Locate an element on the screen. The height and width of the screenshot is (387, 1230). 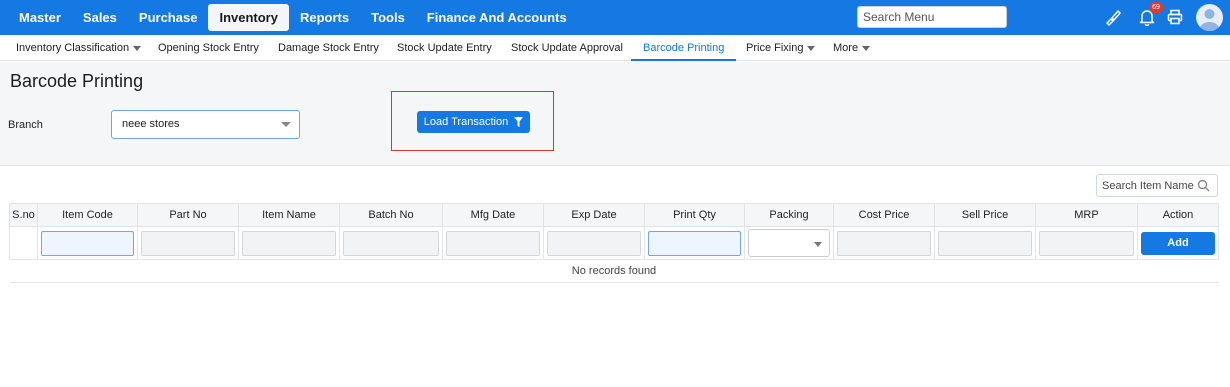
mrp-cell is located at coordinates (1086, 243).